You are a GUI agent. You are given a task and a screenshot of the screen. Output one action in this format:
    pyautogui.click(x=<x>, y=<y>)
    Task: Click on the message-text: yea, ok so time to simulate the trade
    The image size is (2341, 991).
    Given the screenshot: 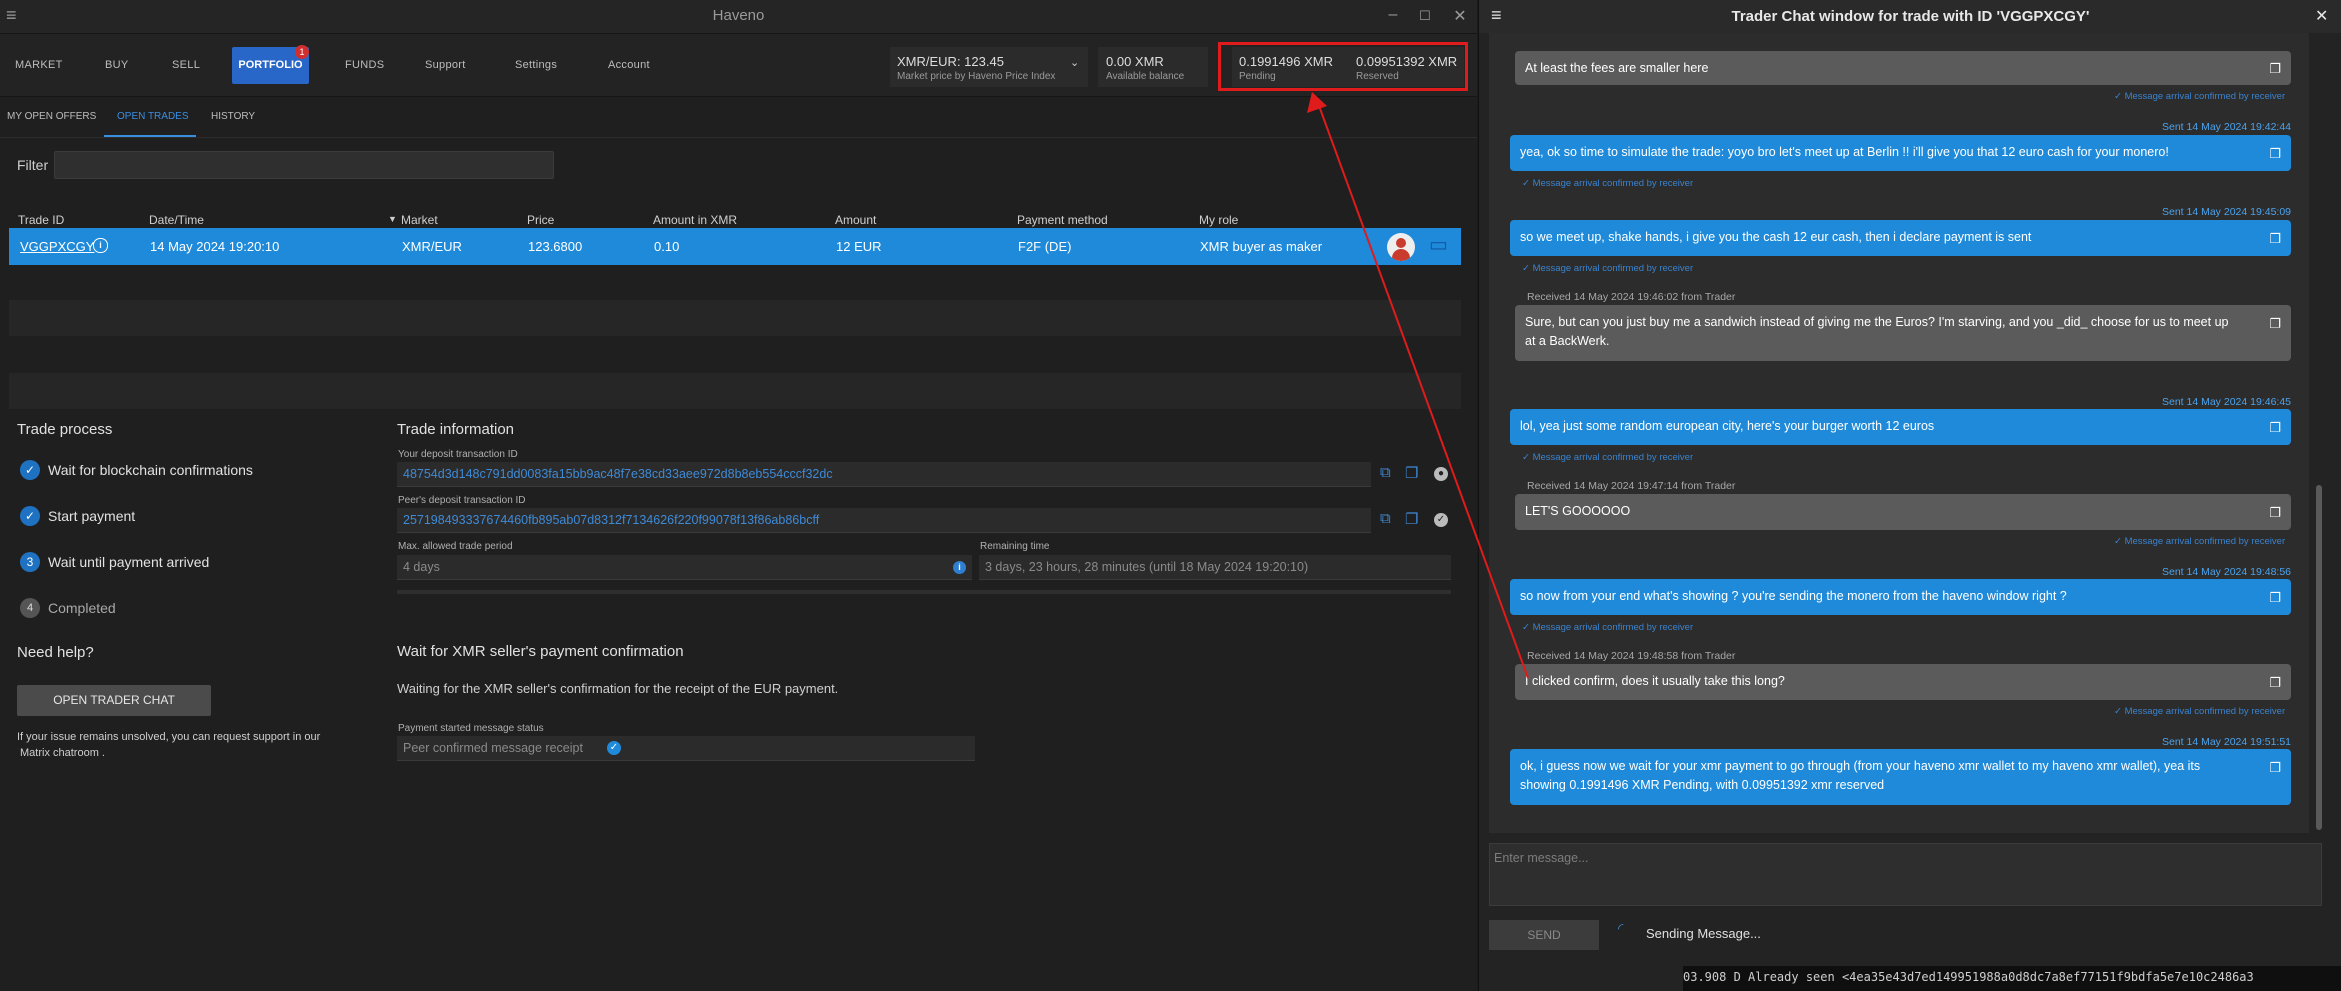 What is the action you would take?
    pyautogui.click(x=1844, y=152)
    